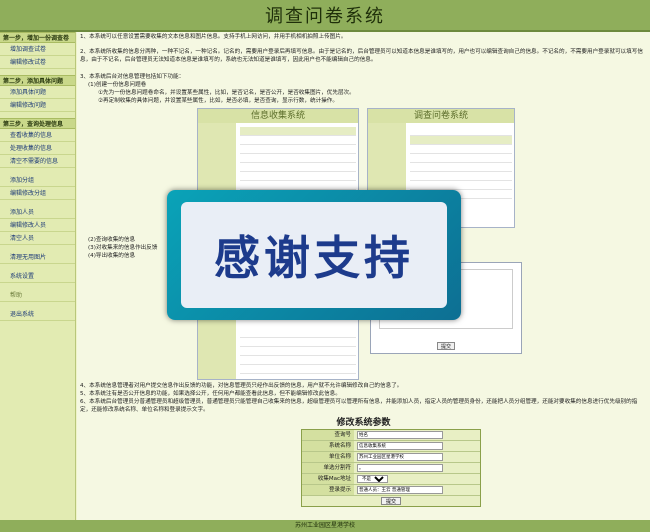 The width and height of the screenshot is (650, 532). What do you see at coordinates (400, 457) in the screenshot?
I see `unit-name-field` at bounding box center [400, 457].